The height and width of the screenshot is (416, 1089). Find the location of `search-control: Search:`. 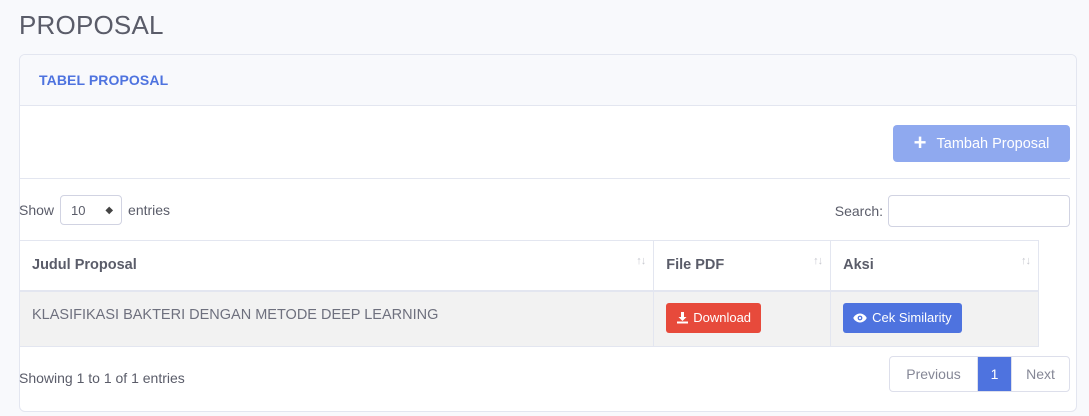

search-control: Search: is located at coordinates (952, 211).